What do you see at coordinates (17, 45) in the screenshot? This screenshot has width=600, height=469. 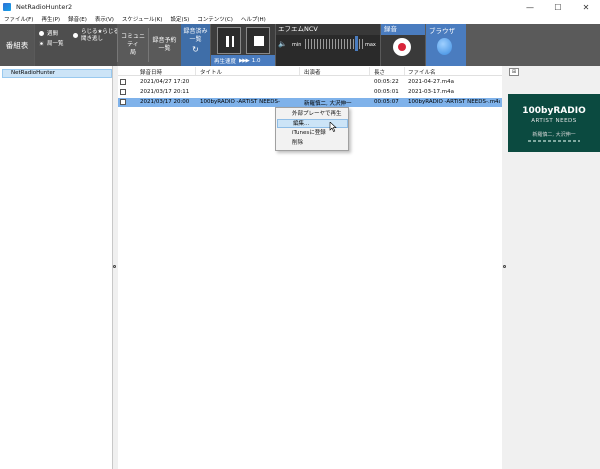 I see `program-table-button: 番組表` at bounding box center [17, 45].